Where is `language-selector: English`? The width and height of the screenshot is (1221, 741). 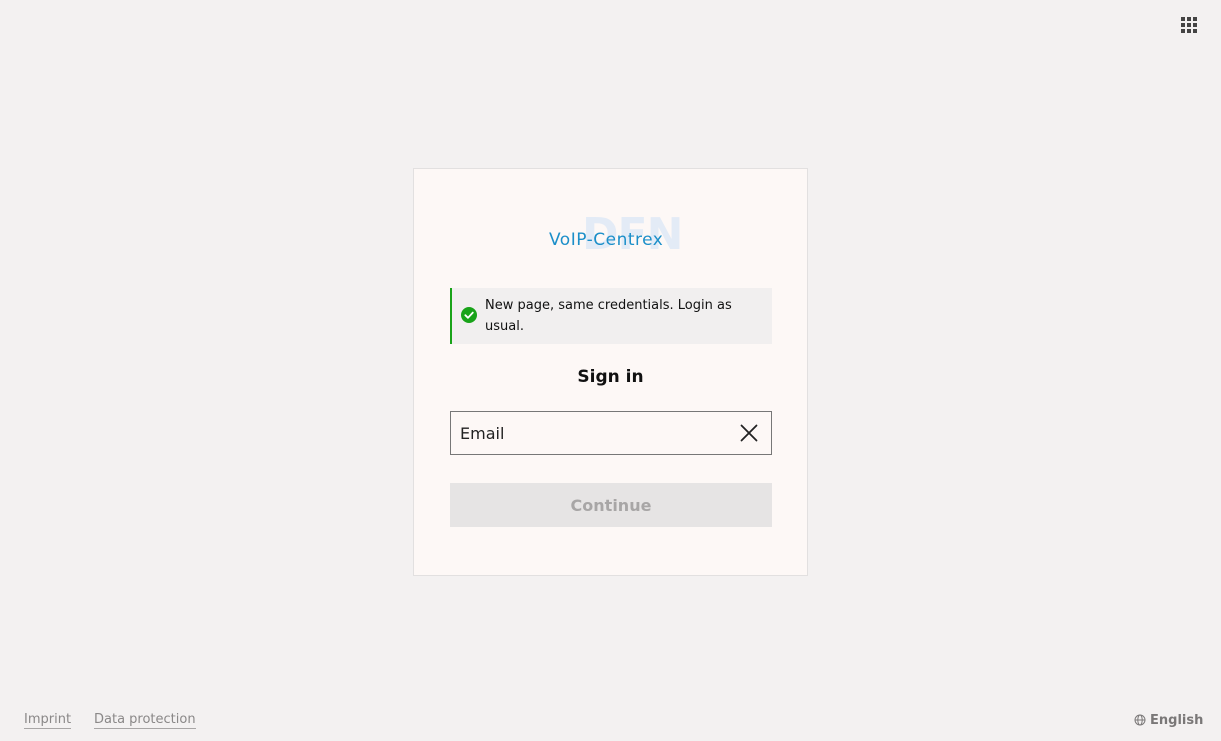 language-selector: English is located at coordinates (1168, 720).